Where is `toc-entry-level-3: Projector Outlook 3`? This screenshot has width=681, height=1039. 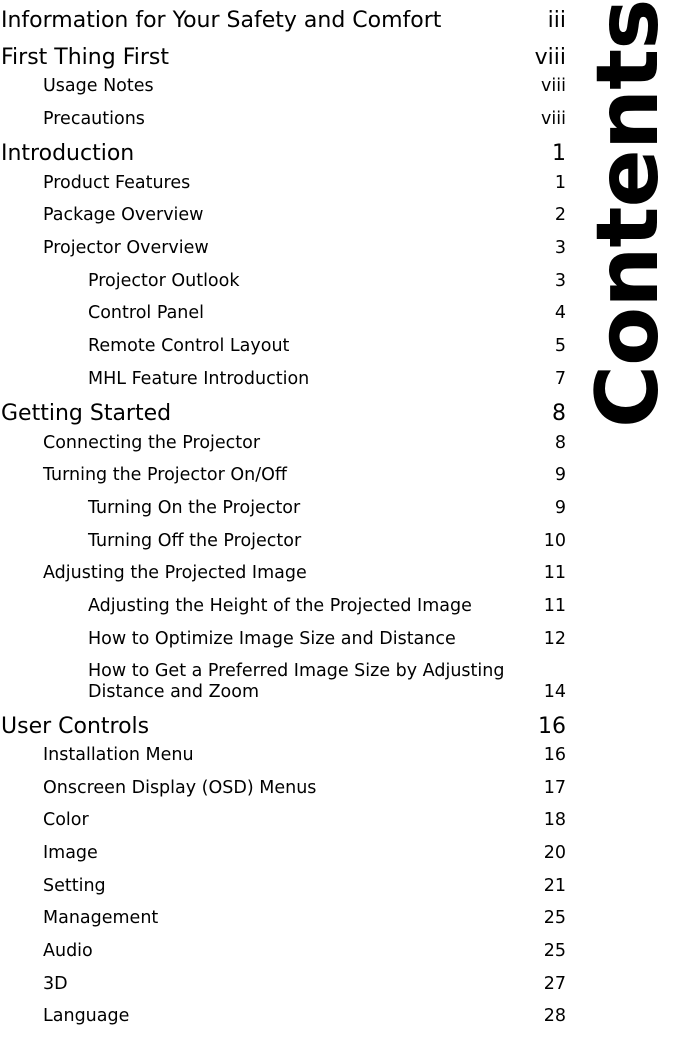
toc-entry-level-3: Projector Outlook 3 is located at coordinates (283, 281).